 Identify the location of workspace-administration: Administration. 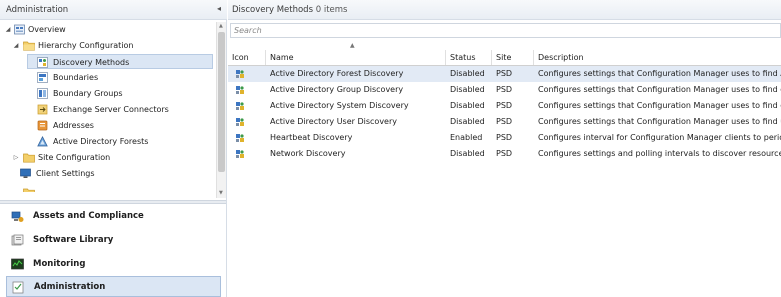
(113, 286).